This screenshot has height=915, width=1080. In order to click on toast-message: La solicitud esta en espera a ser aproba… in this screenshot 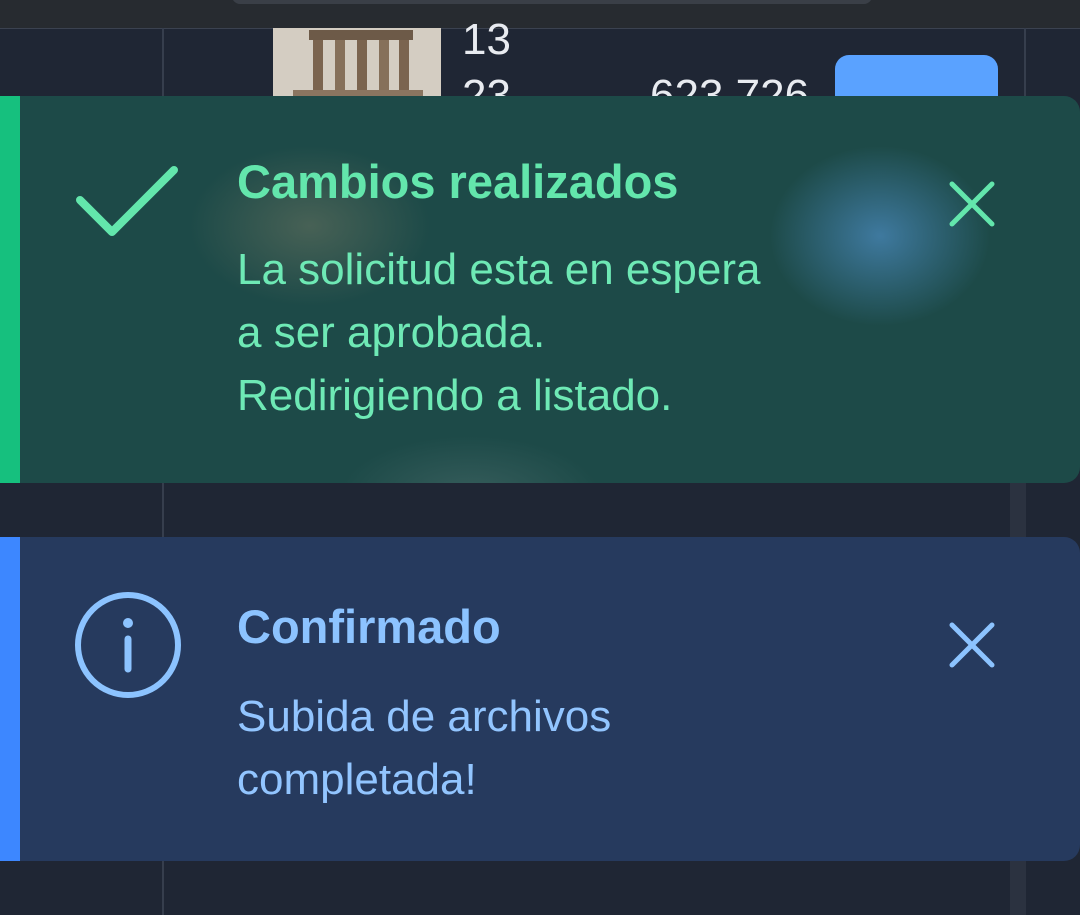, I will do `click(498, 332)`.